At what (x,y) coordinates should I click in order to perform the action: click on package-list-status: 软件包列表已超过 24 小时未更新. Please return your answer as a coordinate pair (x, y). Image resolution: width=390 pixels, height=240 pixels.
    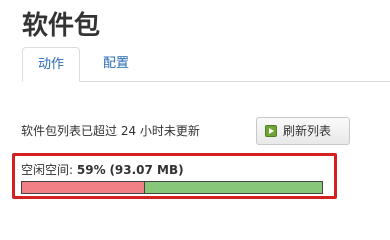
    Looking at the image, I should click on (110, 131).